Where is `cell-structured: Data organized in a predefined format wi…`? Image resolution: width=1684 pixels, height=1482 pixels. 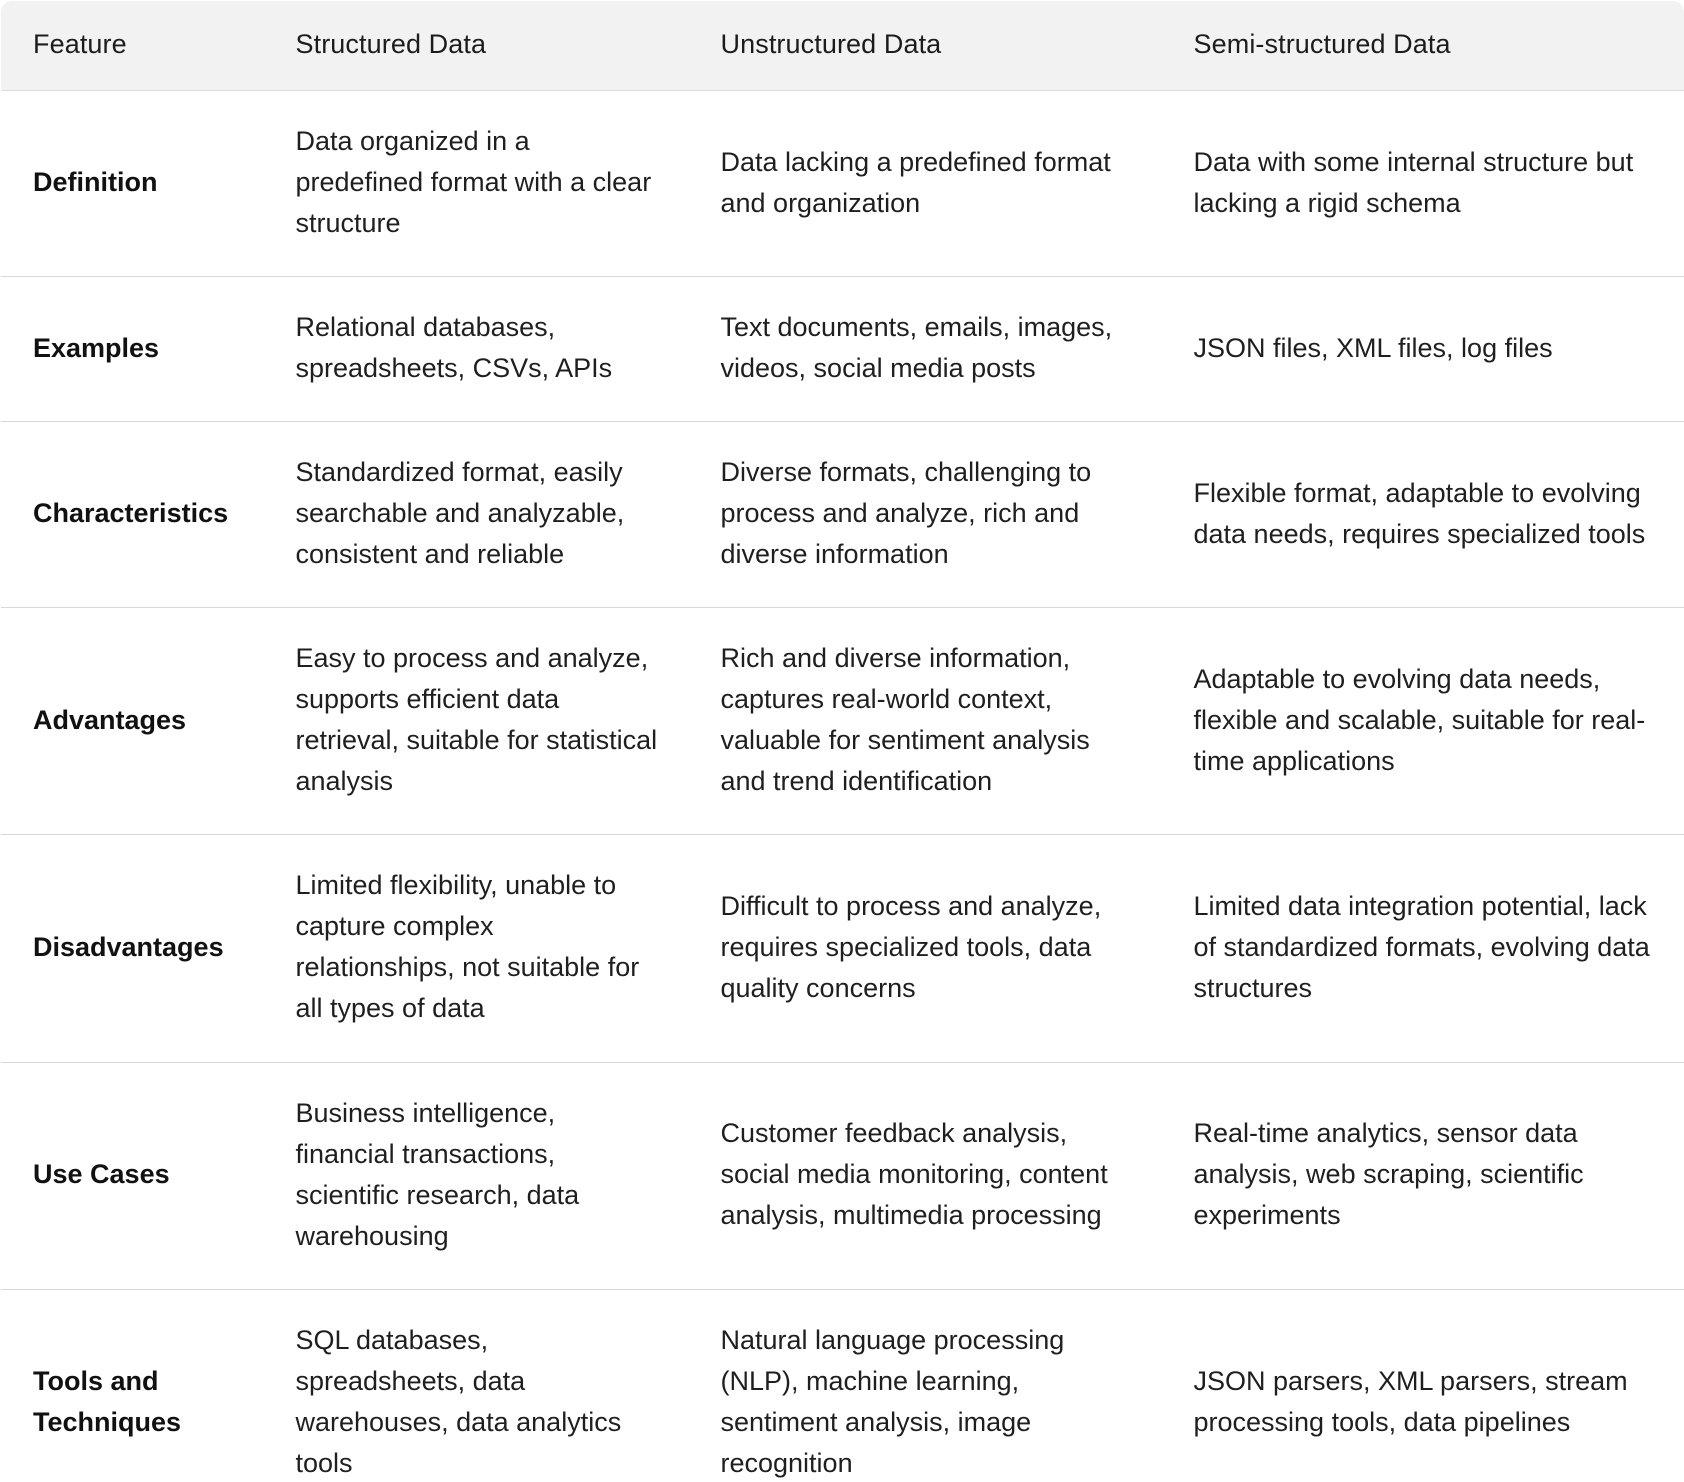
cell-structured: Data organized in a predefined format wi… is located at coordinates (476, 183).